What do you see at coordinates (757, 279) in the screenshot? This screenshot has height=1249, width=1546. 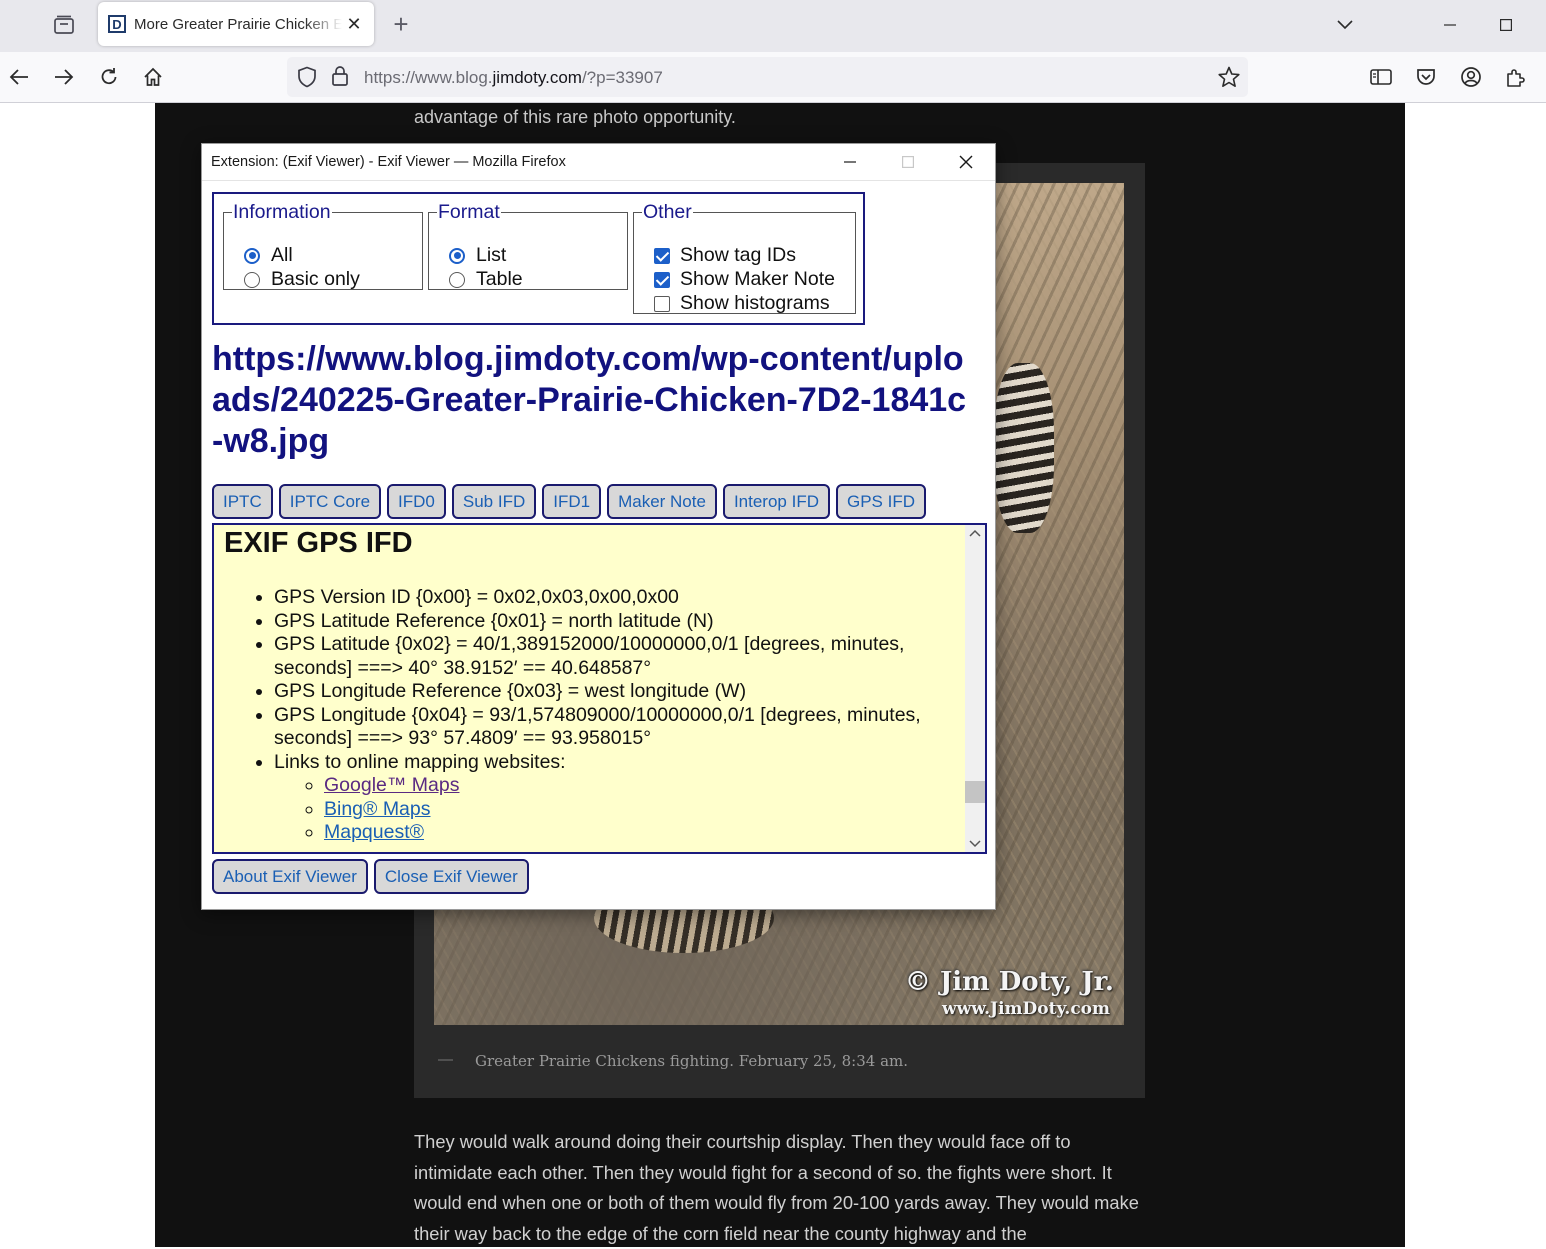 I see `option-label: Show Maker Note` at bounding box center [757, 279].